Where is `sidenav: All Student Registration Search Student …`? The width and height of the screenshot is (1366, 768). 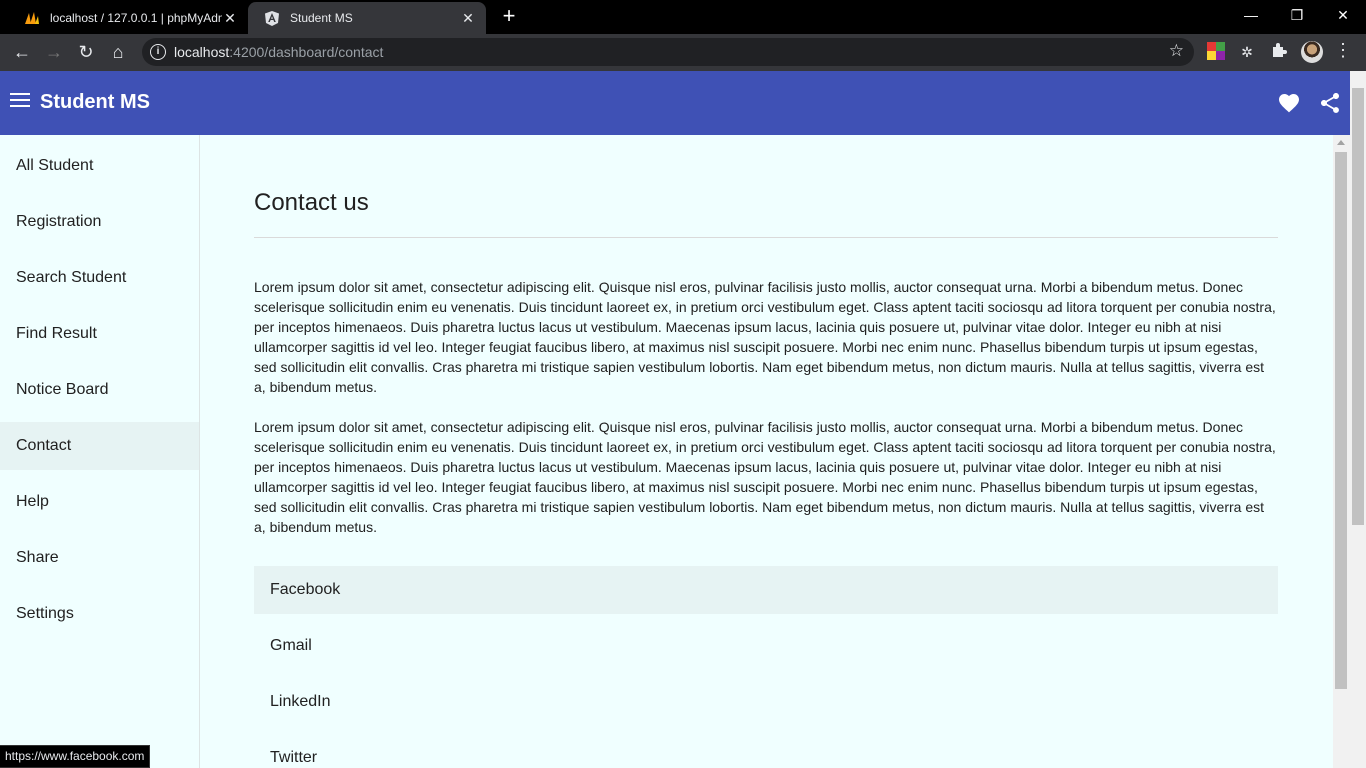 sidenav: All Student Registration Search Student … is located at coordinates (100, 451).